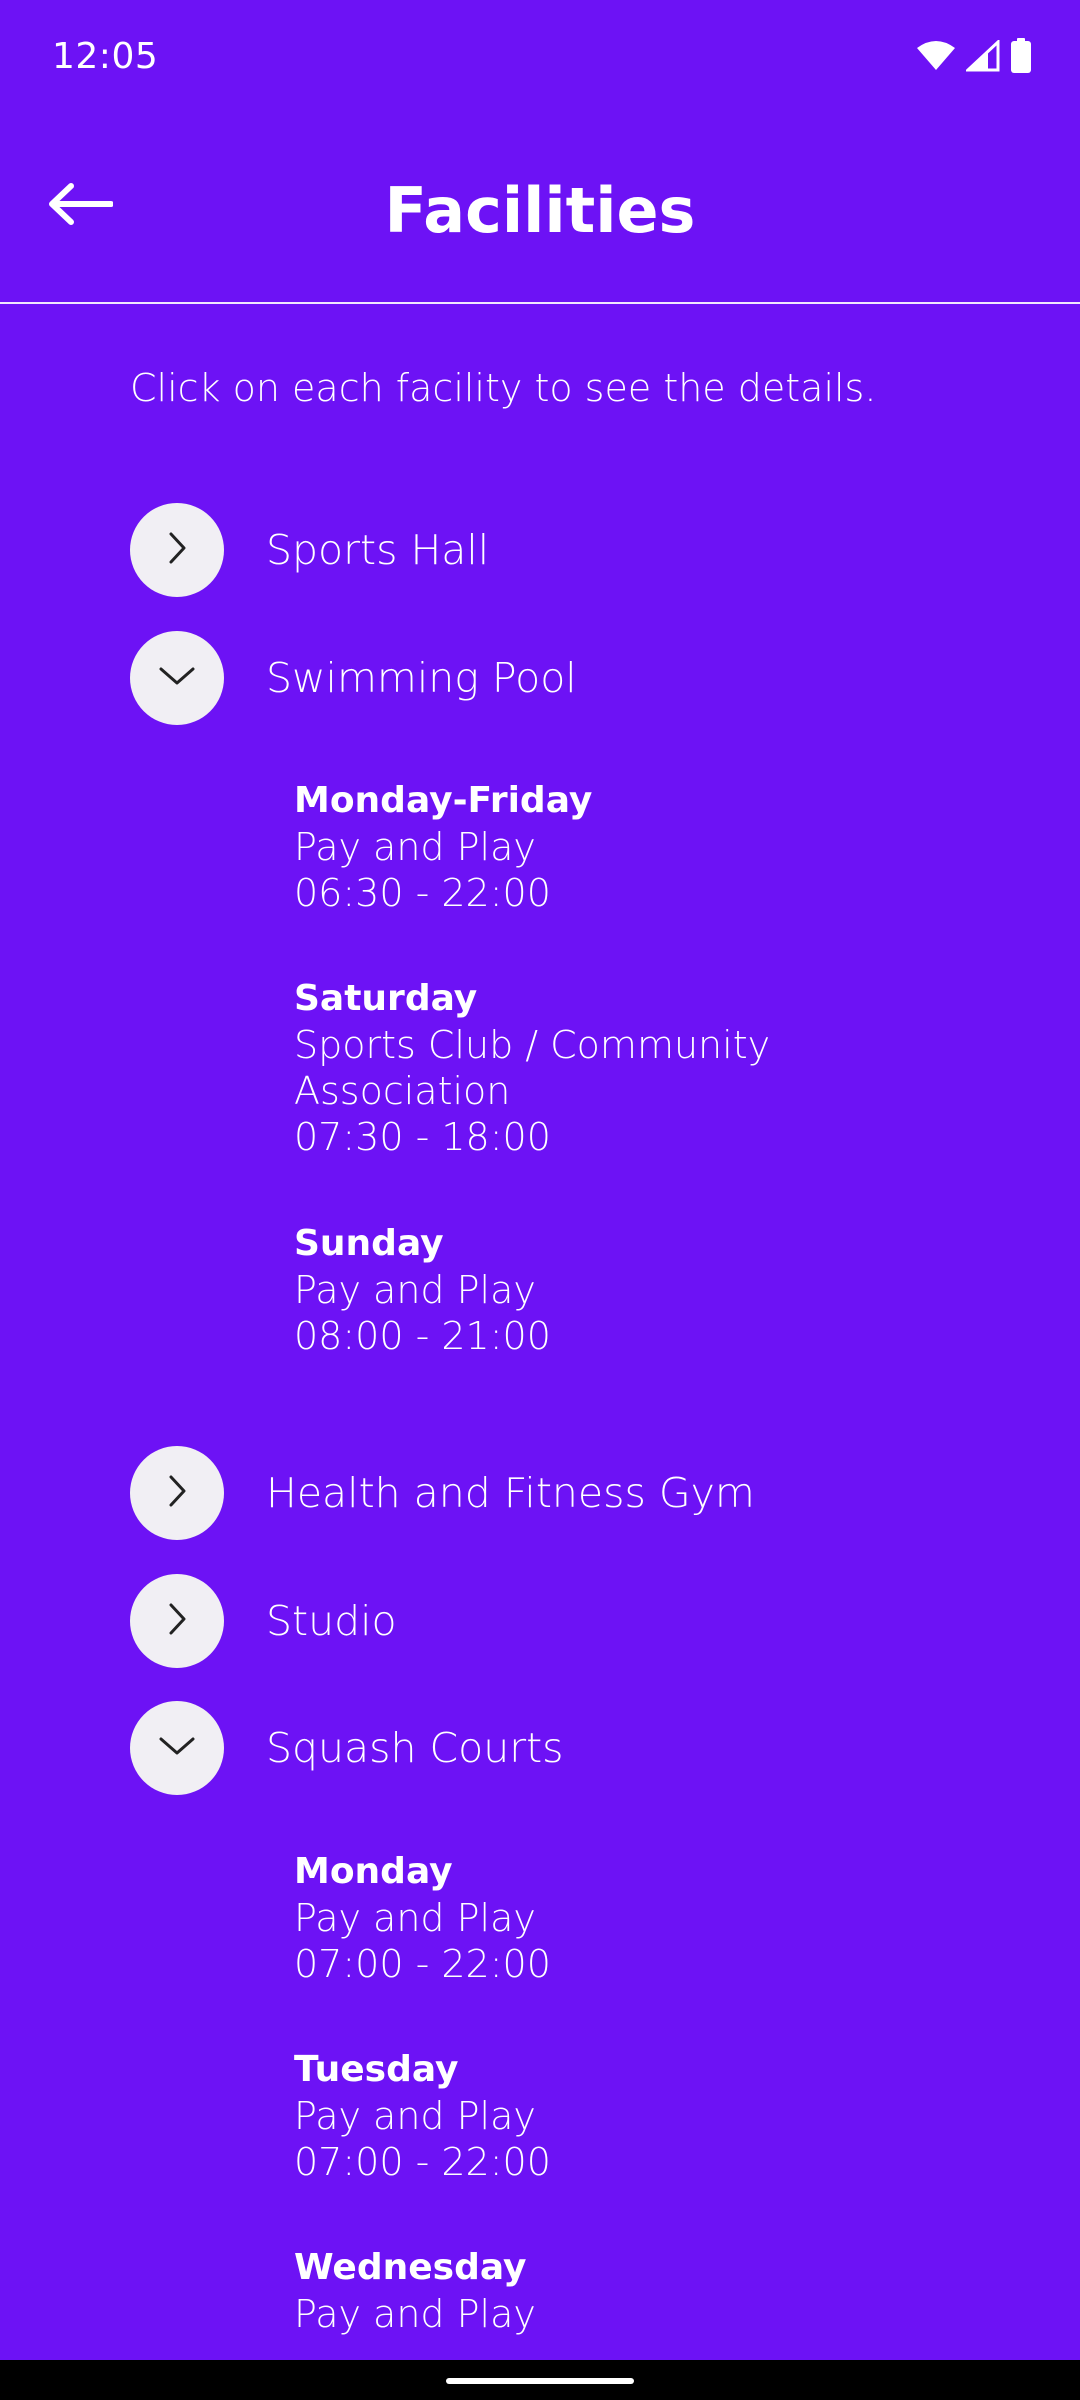 This screenshot has height=2400, width=1080. What do you see at coordinates (378, 550) in the screenshot?
I see `facility-label: Sports Hall` at bounding box center [378, 550].